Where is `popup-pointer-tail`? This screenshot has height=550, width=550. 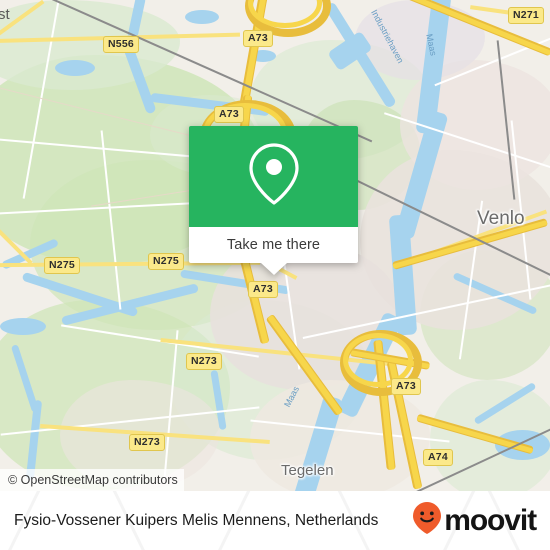 popup-pointer-tail is located at coordinates (273, 269).